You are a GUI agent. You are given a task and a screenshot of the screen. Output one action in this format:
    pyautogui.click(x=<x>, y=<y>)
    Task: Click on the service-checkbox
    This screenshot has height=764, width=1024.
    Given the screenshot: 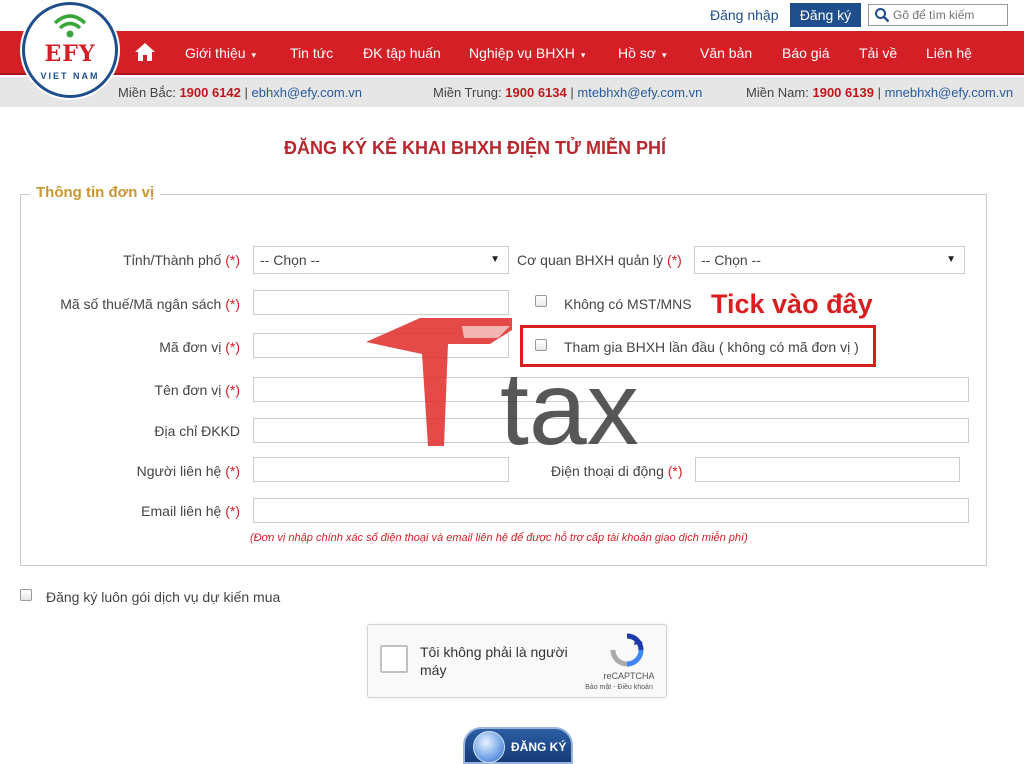 What is the action you would take?
    pyautogui.click(x=26, y=595)
    